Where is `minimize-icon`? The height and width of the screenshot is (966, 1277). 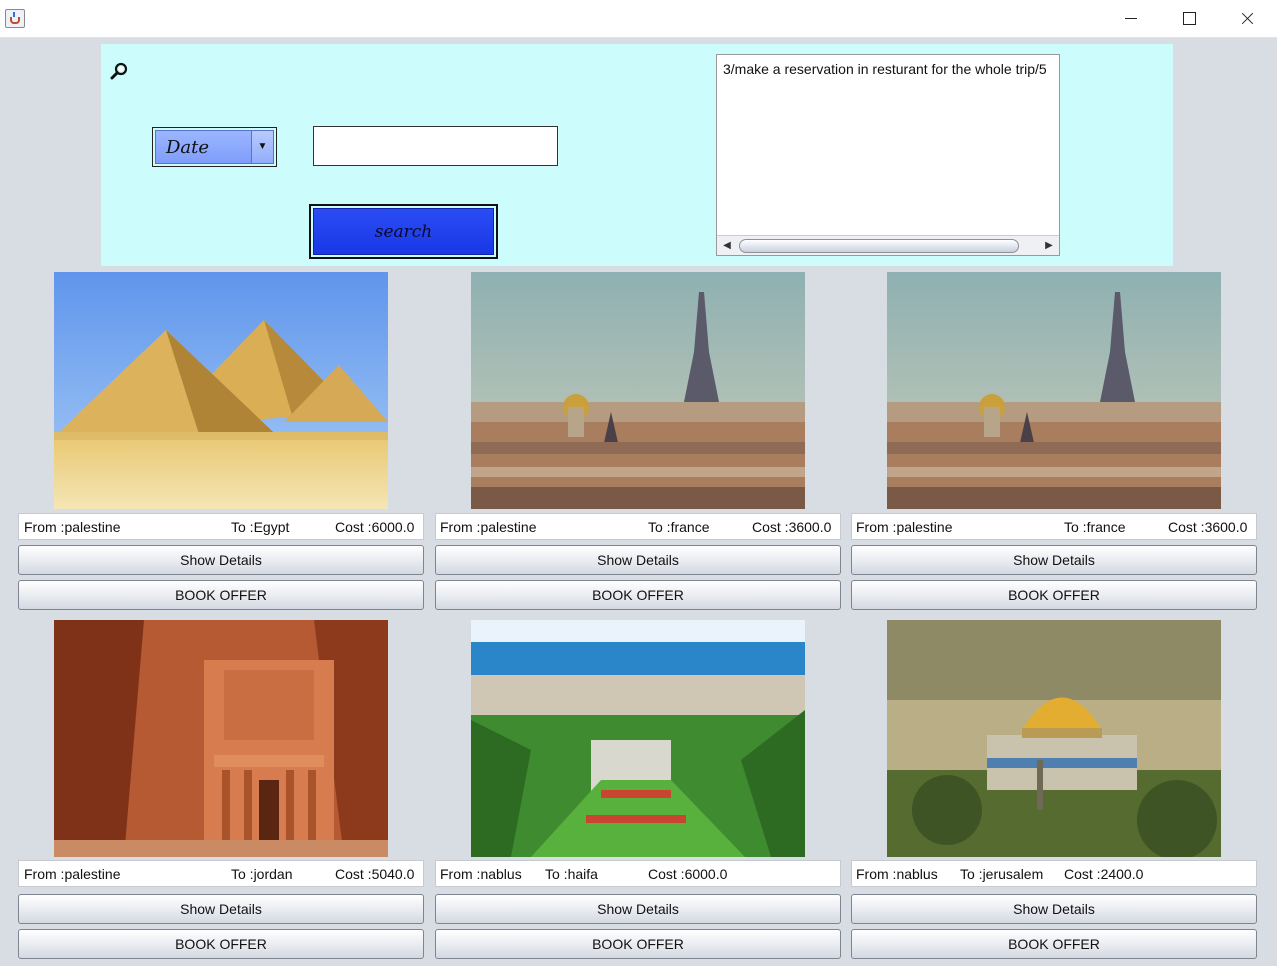 minimize-icon is located at coordinates (1131, 19).